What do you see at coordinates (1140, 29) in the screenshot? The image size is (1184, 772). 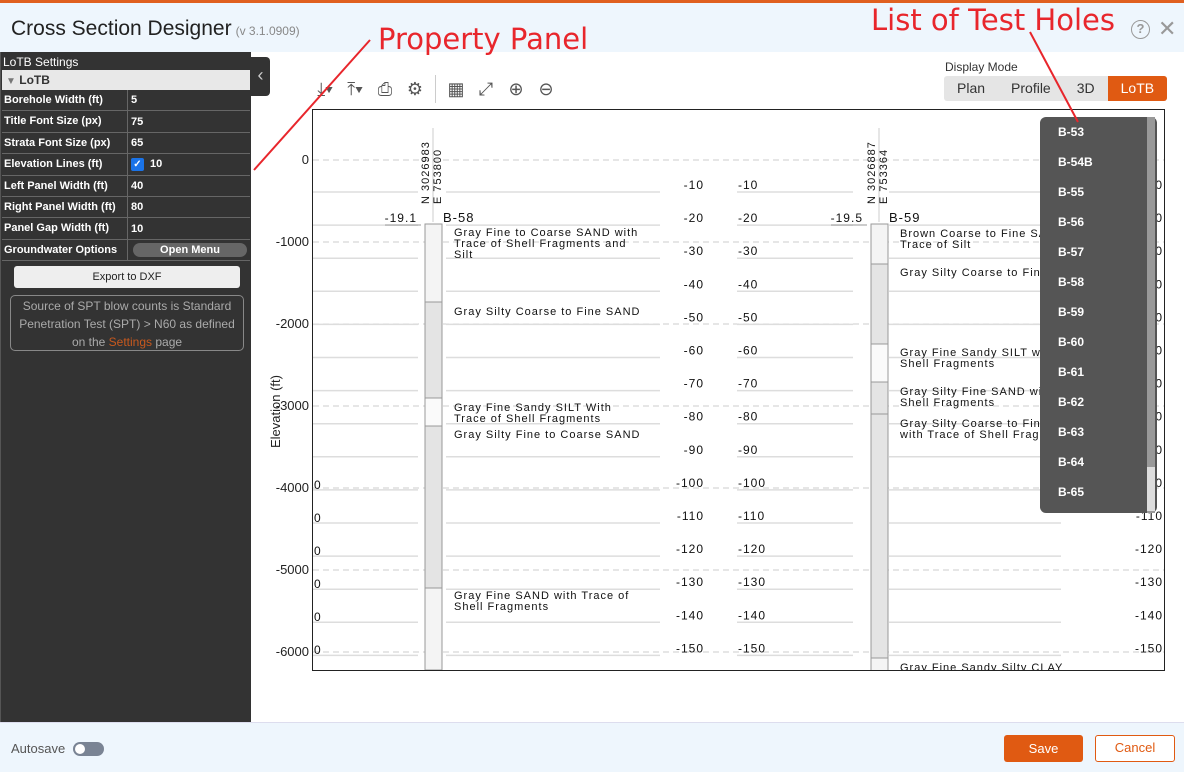 I see `help-icon: ?` at bounding box center [1140, 29].